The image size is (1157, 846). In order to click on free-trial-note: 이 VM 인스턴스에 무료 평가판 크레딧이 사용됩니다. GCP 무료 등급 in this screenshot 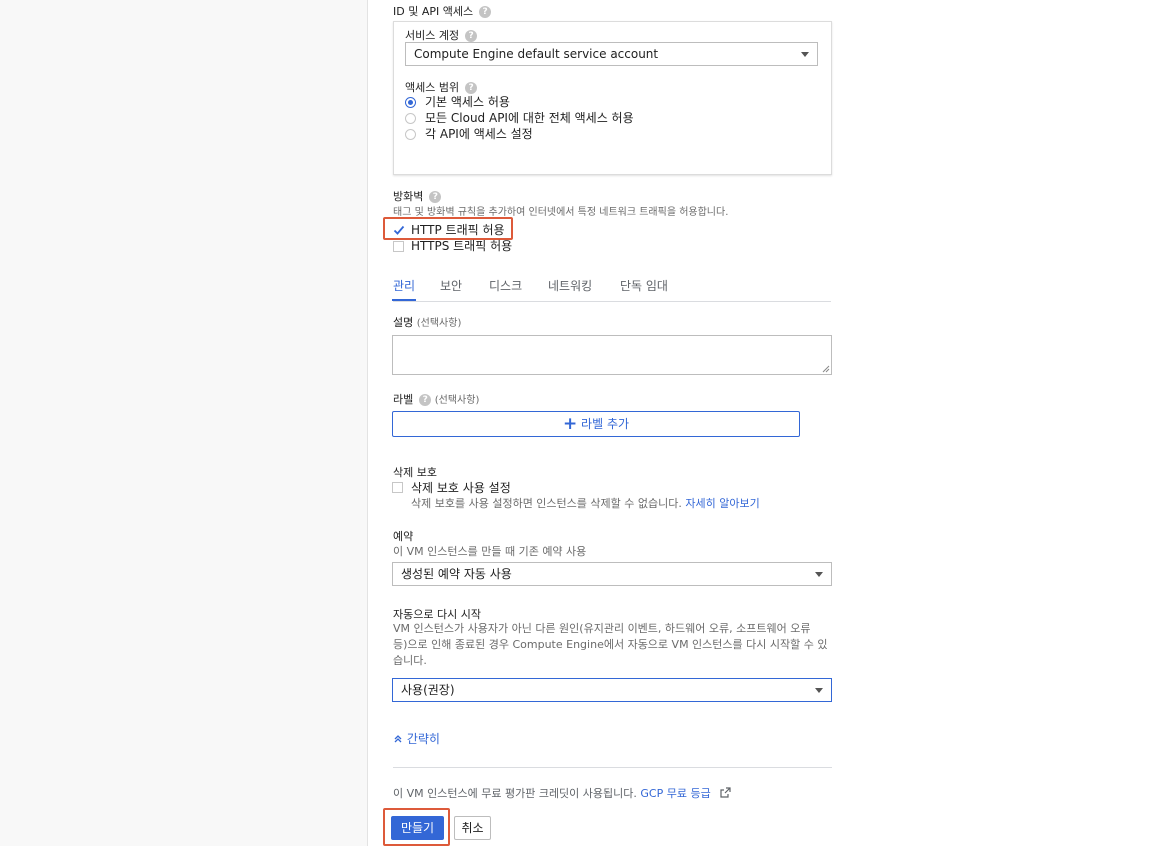, I will do `click(562, 793)`.